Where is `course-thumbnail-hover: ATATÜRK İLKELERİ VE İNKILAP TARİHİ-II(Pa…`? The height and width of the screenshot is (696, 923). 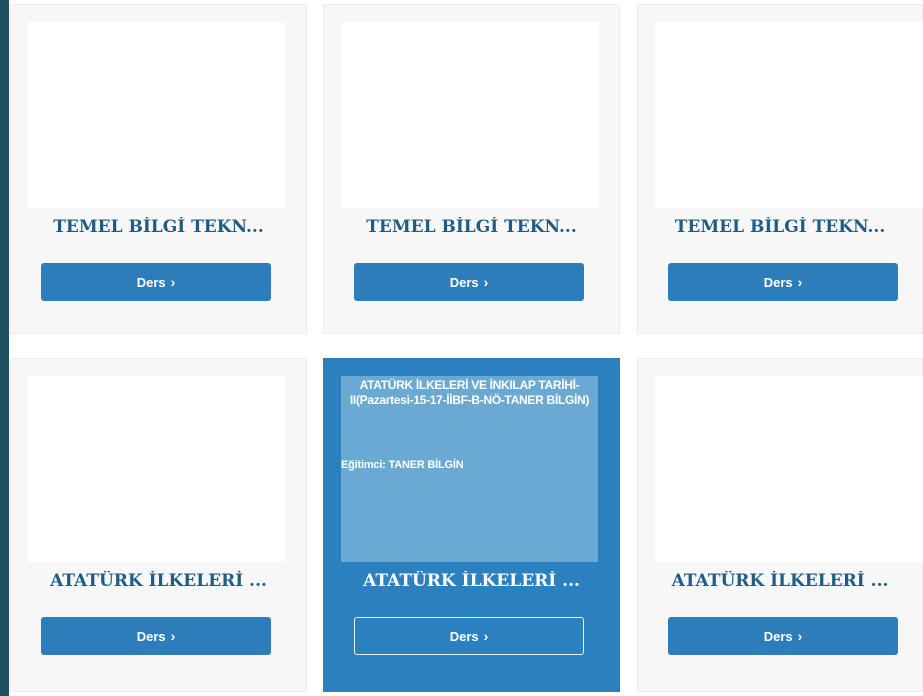
course-thumbnail-hover: ATATÜRK İLKELERİ VE İNKILAP TARİHİ-II(Pa… is located at coordinates (469, 469).